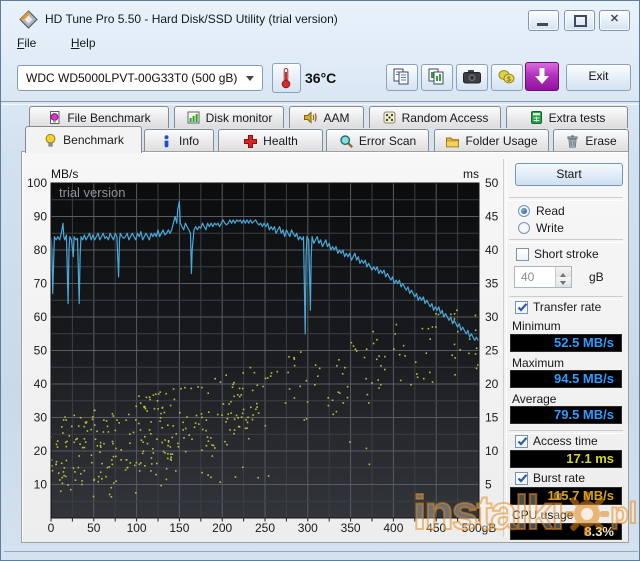 The height and width of the screenshot is (561, 640). What do you see at coordinates (566, 343) in the screenshot?
I see `minimum-value: 52.5 MB/s` at bounding box center [566, 343].